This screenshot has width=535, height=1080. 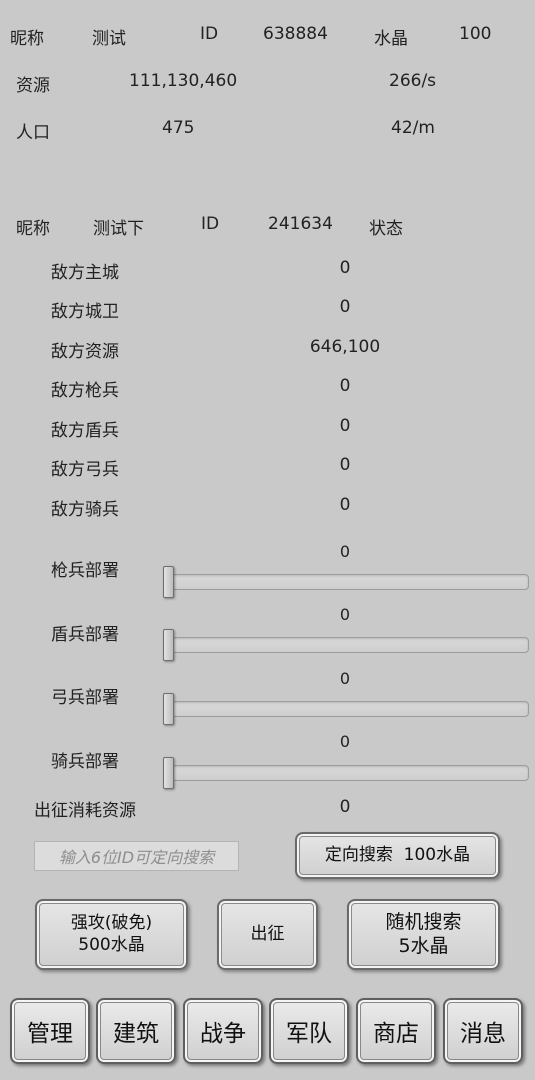 I want to click on deploy-shieldman-handle, so click(x=168, y=645).